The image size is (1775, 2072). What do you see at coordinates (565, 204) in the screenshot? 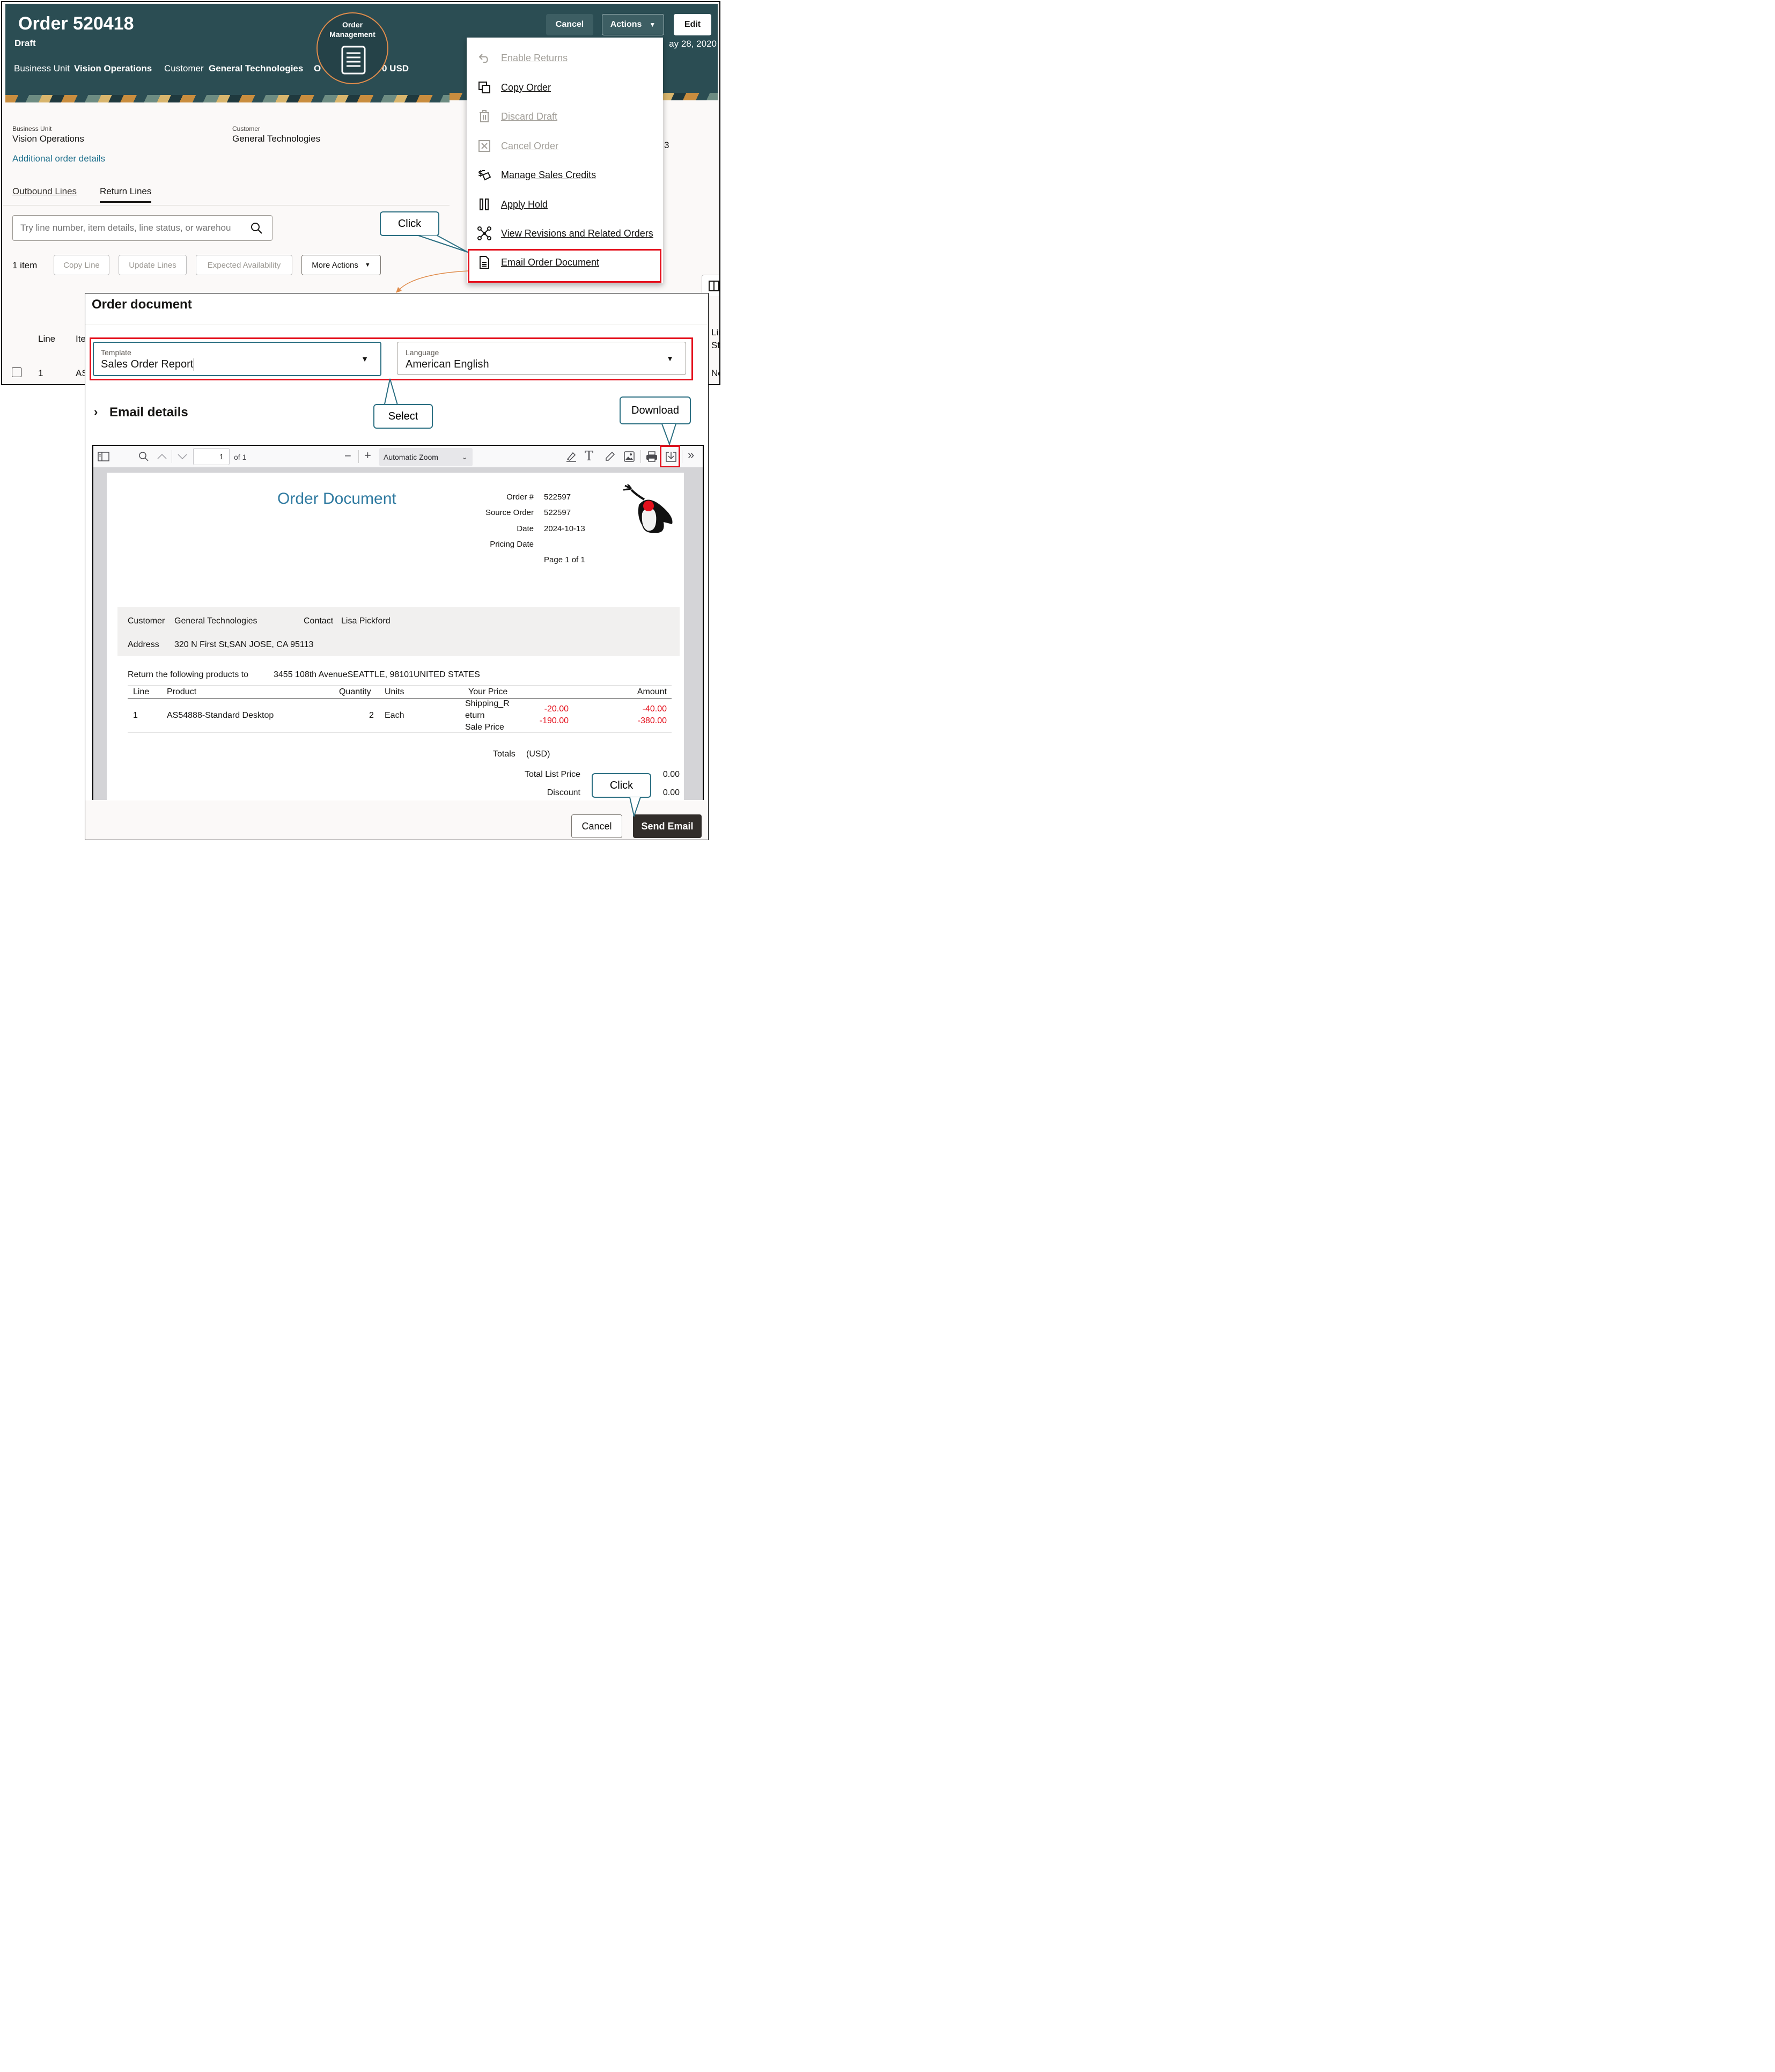
I see `menu-item-apply-hold: Apply Hold` at bounding box center [565, 204].